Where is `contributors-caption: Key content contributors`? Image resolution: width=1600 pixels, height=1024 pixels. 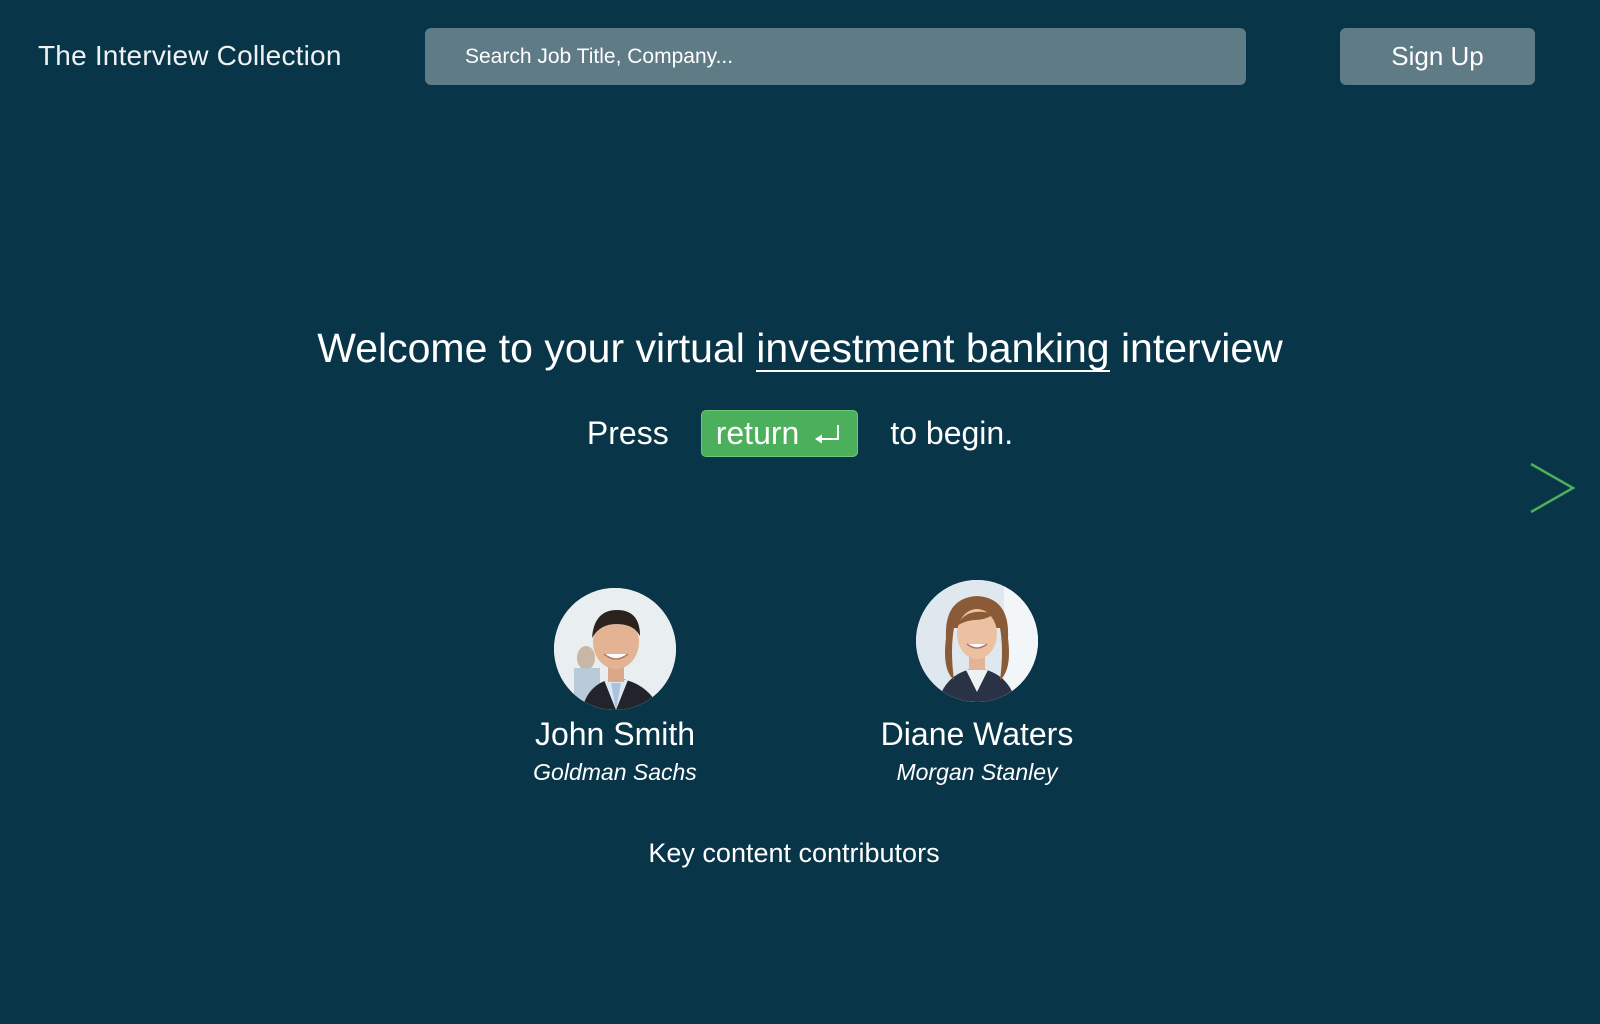 contributors-caption: Key content contributors is located at coordinates (794, 853).